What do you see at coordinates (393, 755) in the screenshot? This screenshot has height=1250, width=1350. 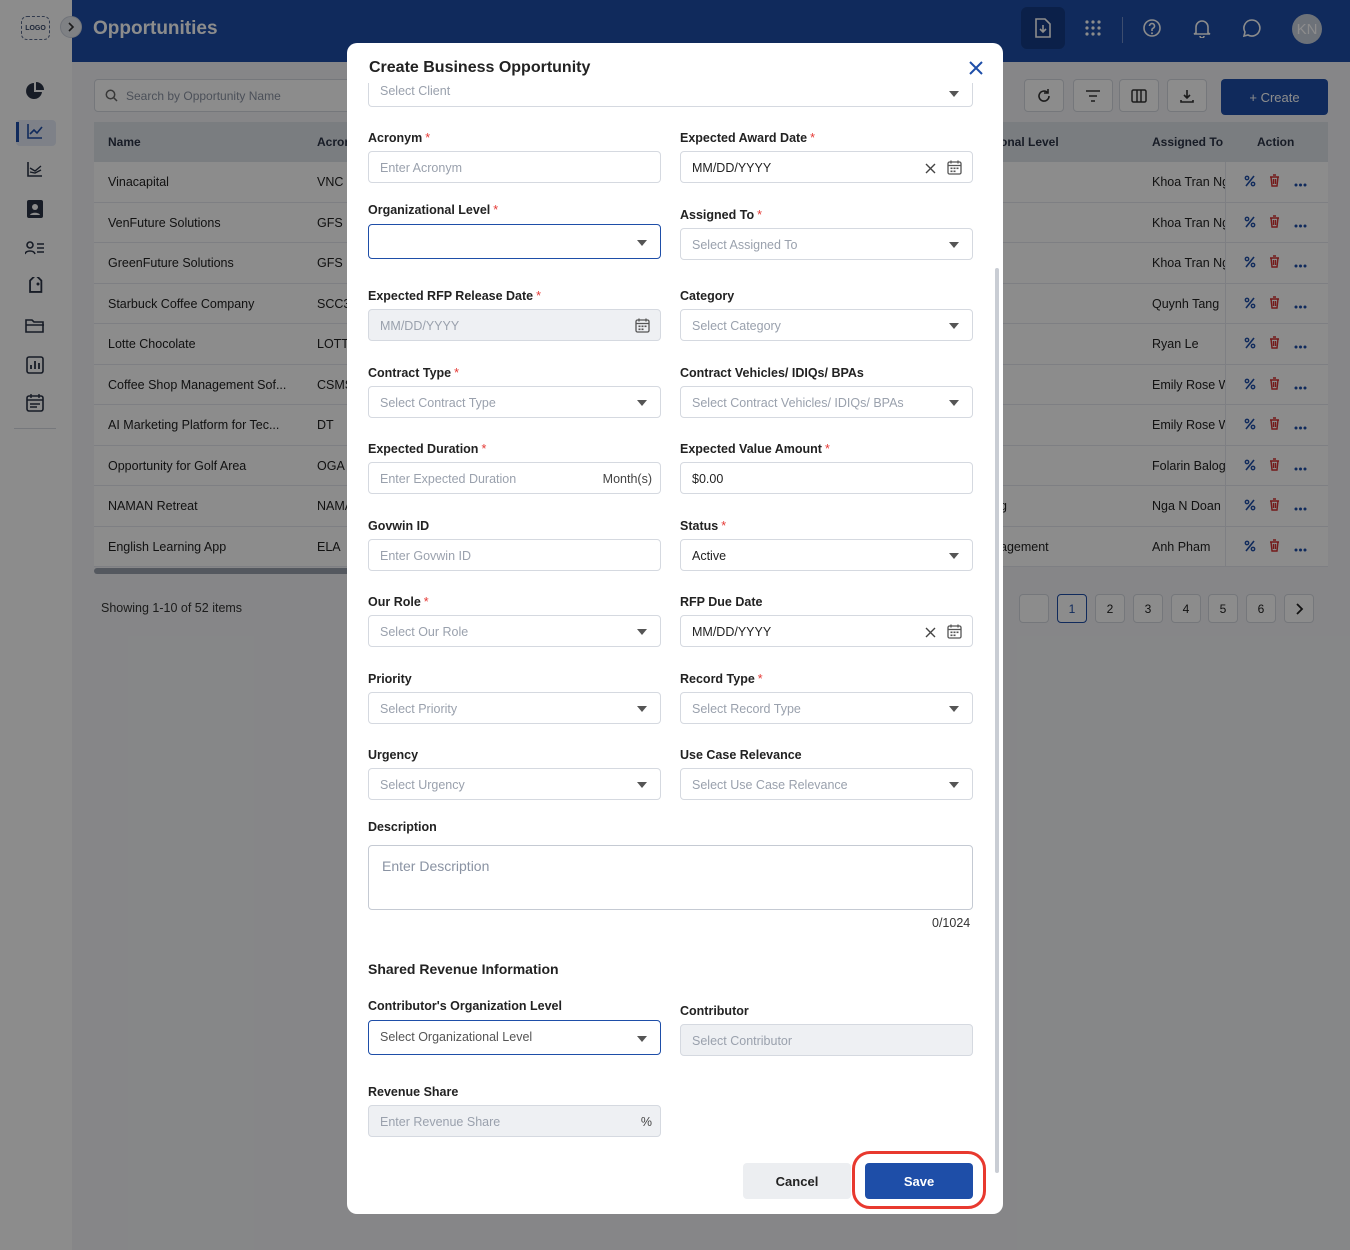 I see `urgency-label: Urgency` at bounding box center [393, 755].